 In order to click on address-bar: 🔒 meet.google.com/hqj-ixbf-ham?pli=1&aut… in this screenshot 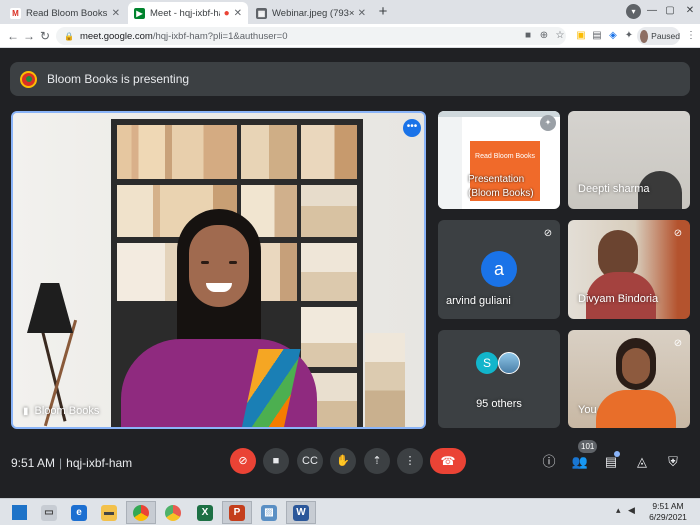, I will do `click(311, 36)`.